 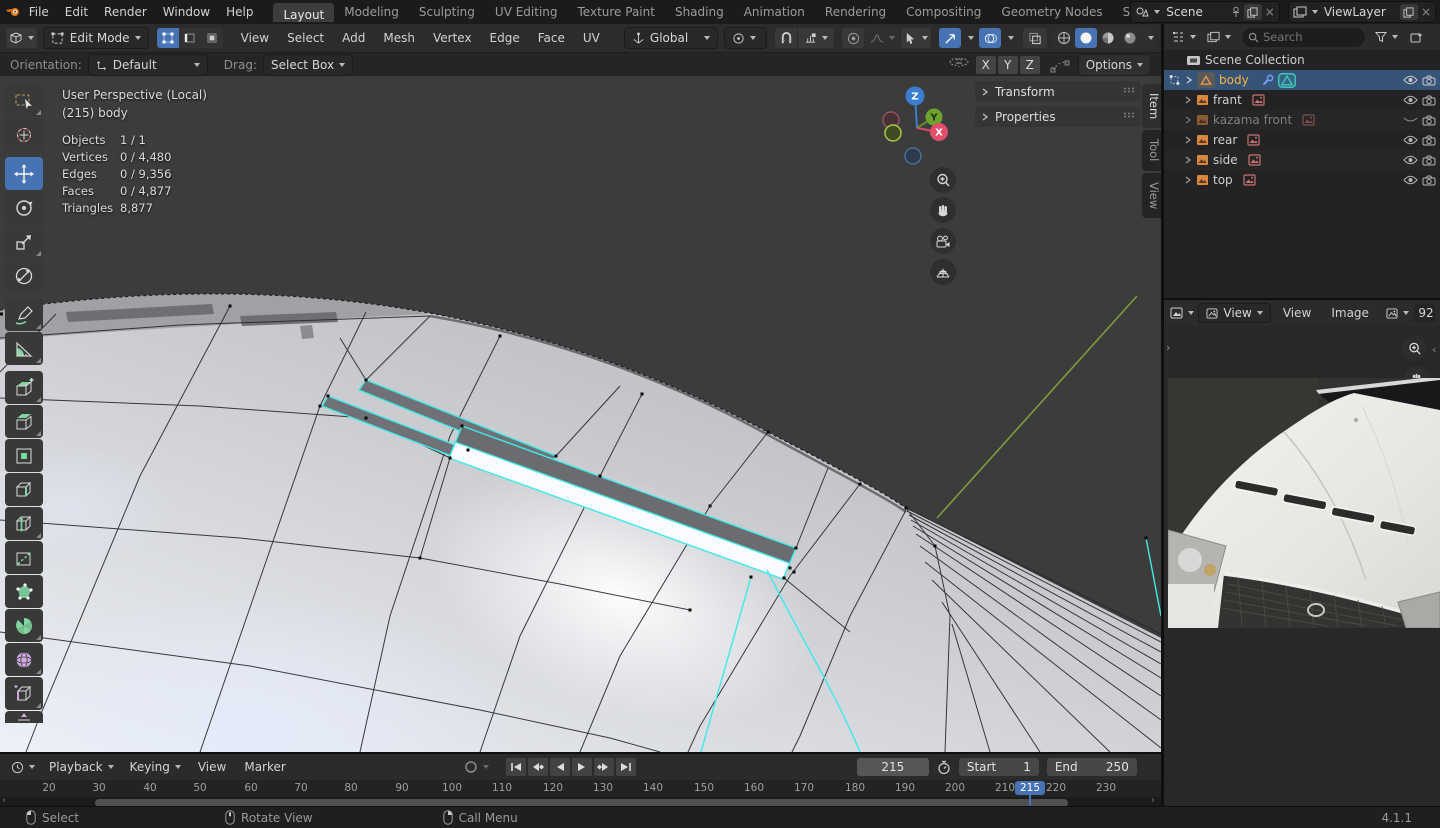 What do you see at coordinates (24, 489) in the screenshot?
I see `tool-bevel` at bounding box center [24, 489].